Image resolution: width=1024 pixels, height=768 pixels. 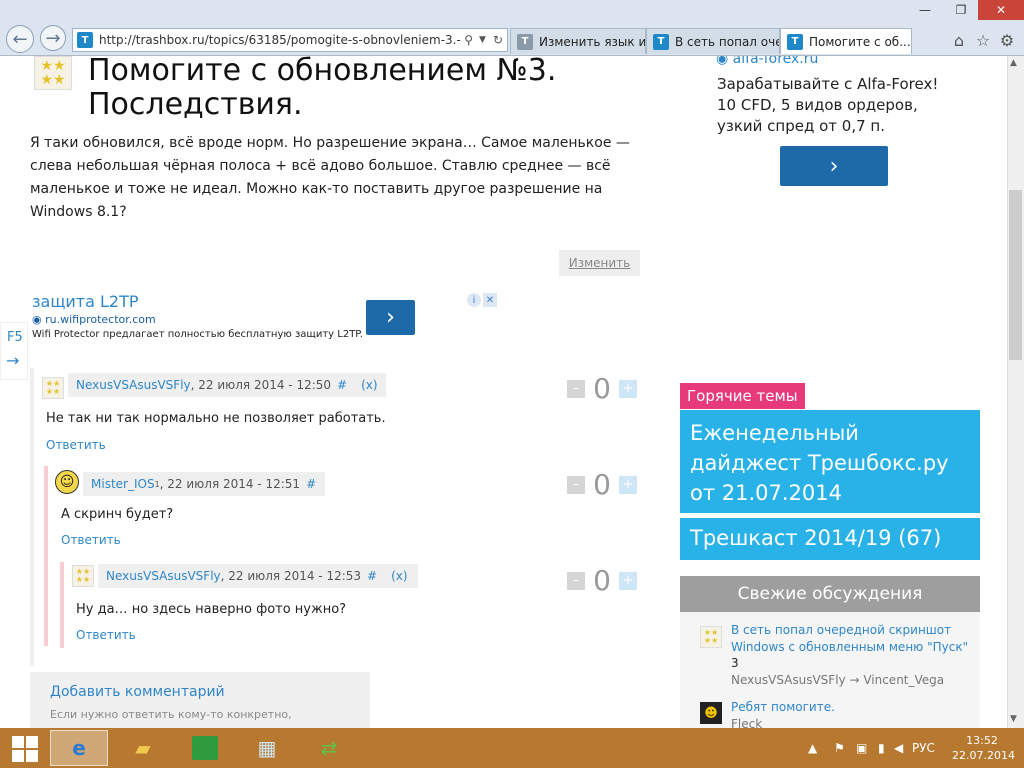 I want to click on clock-date: 22.07.2014, so click(x=983, y=755).